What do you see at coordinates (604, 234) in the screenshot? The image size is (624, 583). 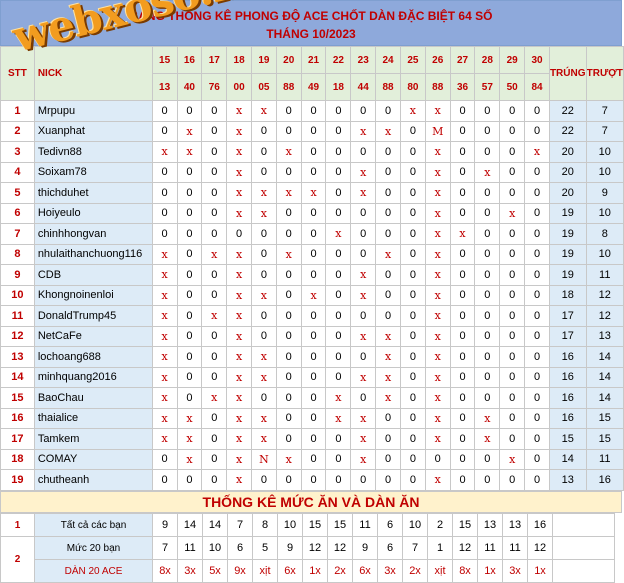 I see `row-truot: 8` at bounding box center [604, 234].